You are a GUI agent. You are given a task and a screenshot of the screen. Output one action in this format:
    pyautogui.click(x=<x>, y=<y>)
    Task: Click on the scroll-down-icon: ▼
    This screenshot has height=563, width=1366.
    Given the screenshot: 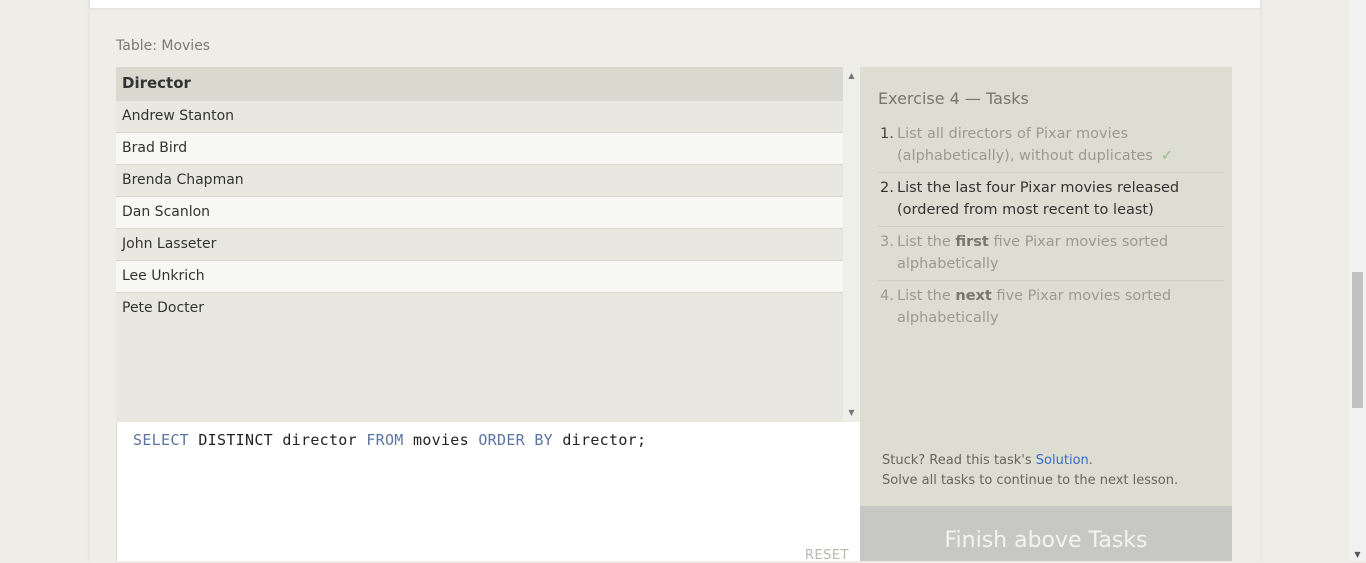 What is the action you would take?
    pyautogui.click(x=851, y=413)
    